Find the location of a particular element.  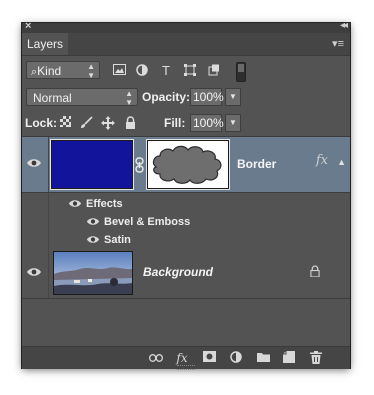

opacity-dropdown-button: ▼ is located at coordinates (233, 97).